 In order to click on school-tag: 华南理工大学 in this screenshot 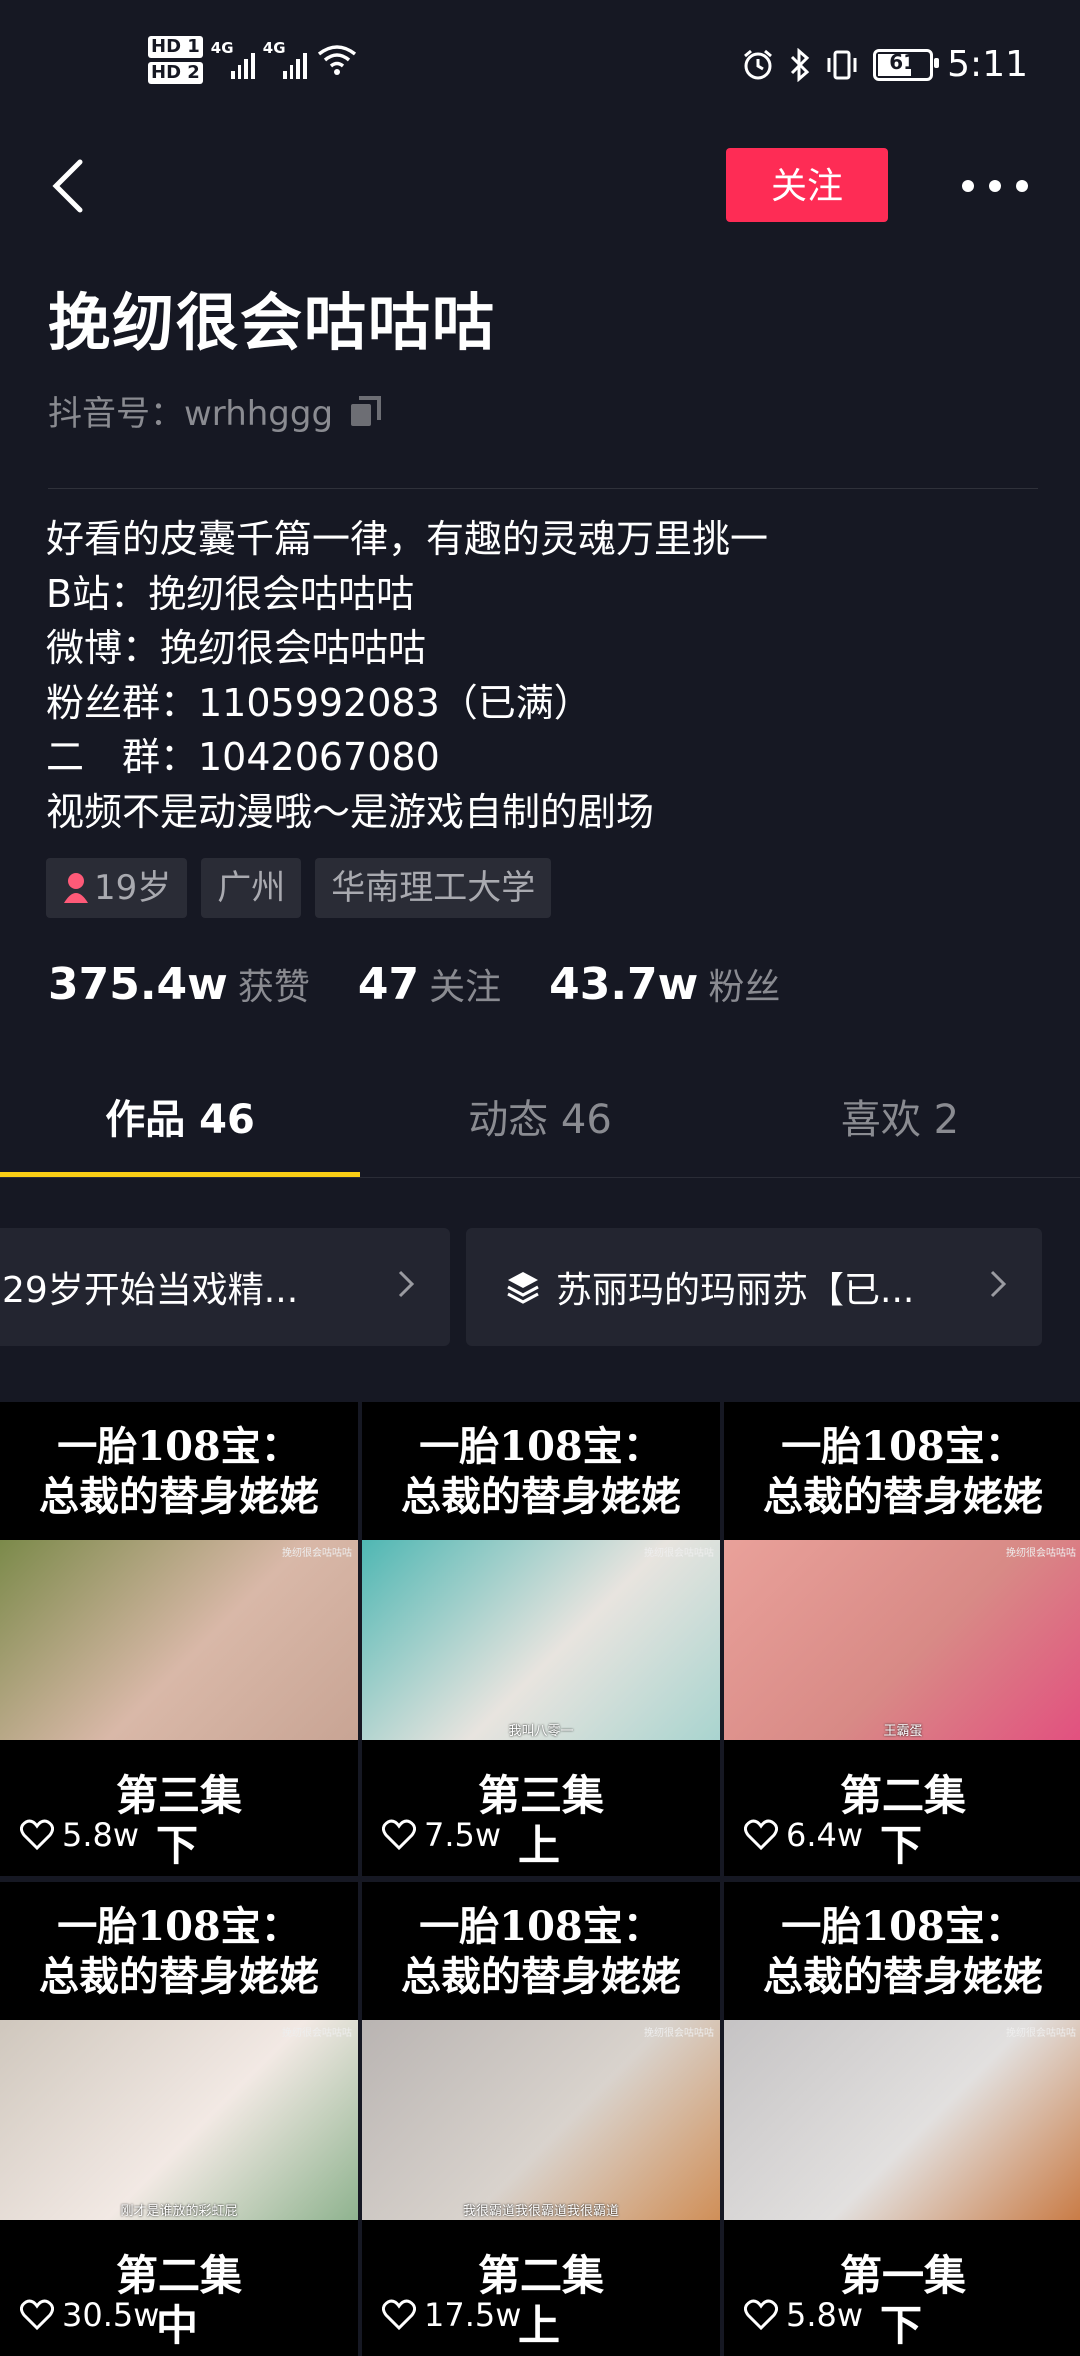, I will do `click(433, 888)`.